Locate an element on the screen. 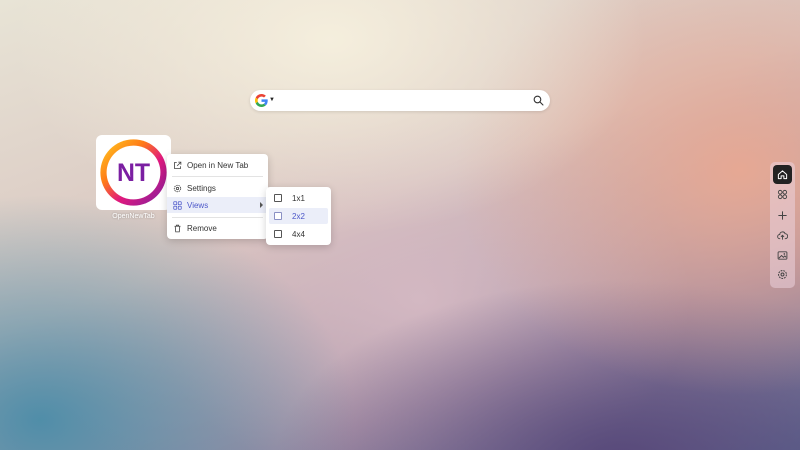  image-icon is located at coordinates (782, 255).